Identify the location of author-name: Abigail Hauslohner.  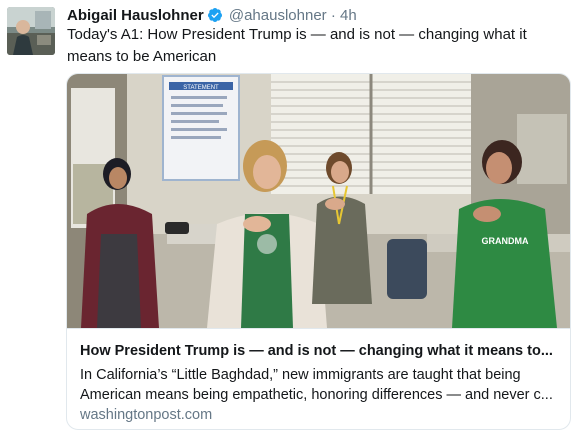
(135, 15).